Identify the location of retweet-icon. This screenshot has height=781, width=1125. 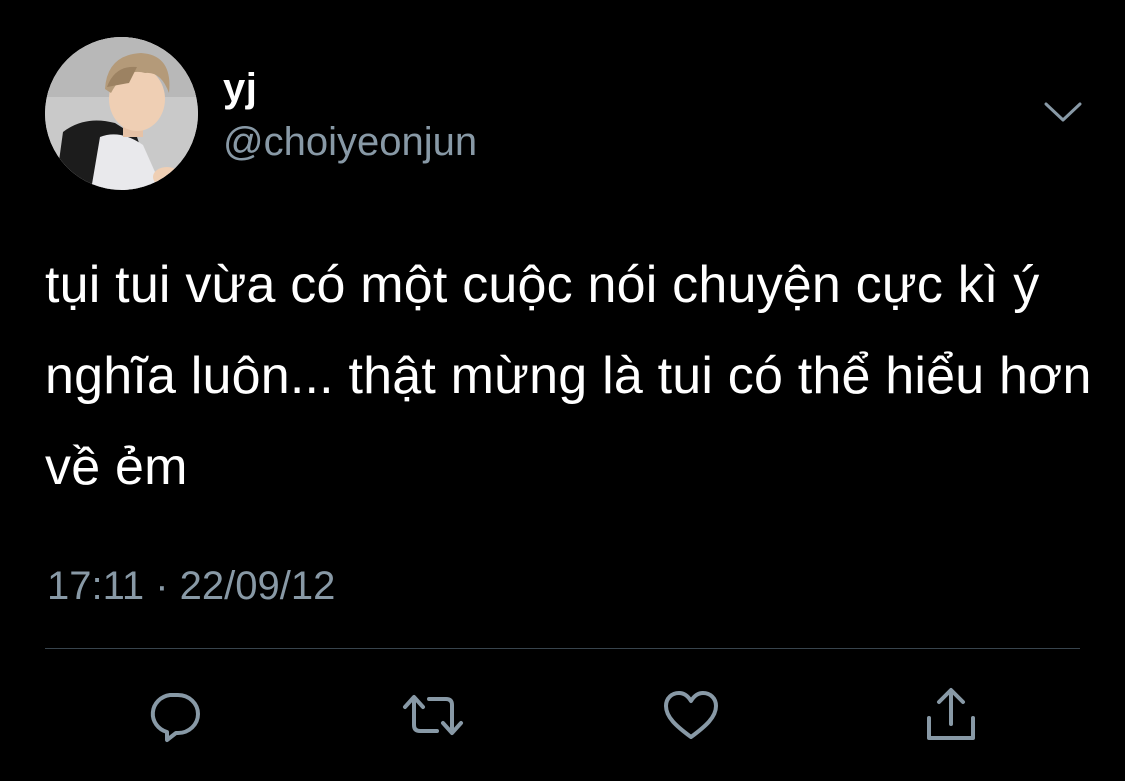
(433, 715).